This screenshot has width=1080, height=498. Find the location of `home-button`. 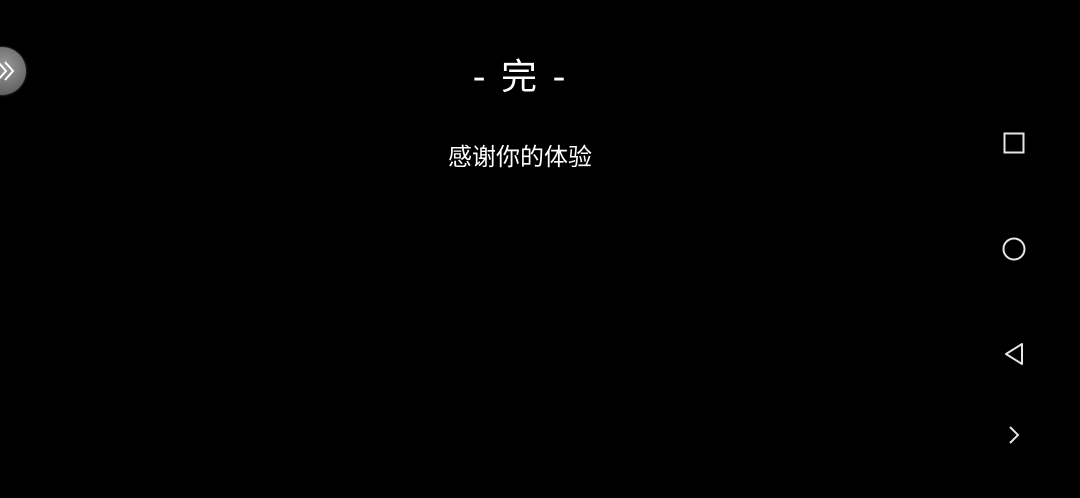

home-button is located at coordinates (1014, 249).